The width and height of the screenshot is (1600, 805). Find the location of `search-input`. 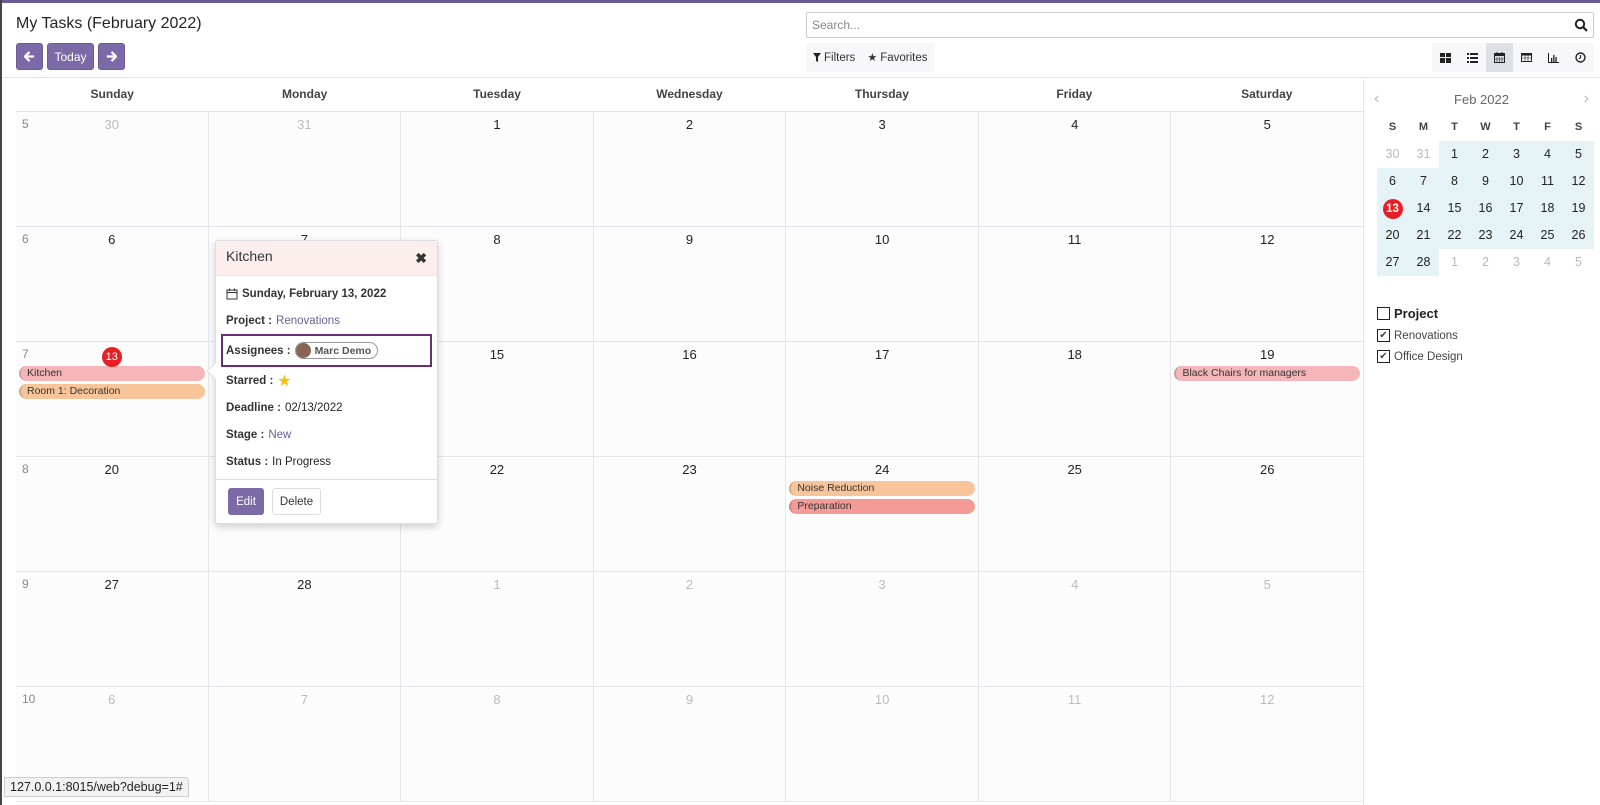

search-input is located at coordinates (1193, 25).